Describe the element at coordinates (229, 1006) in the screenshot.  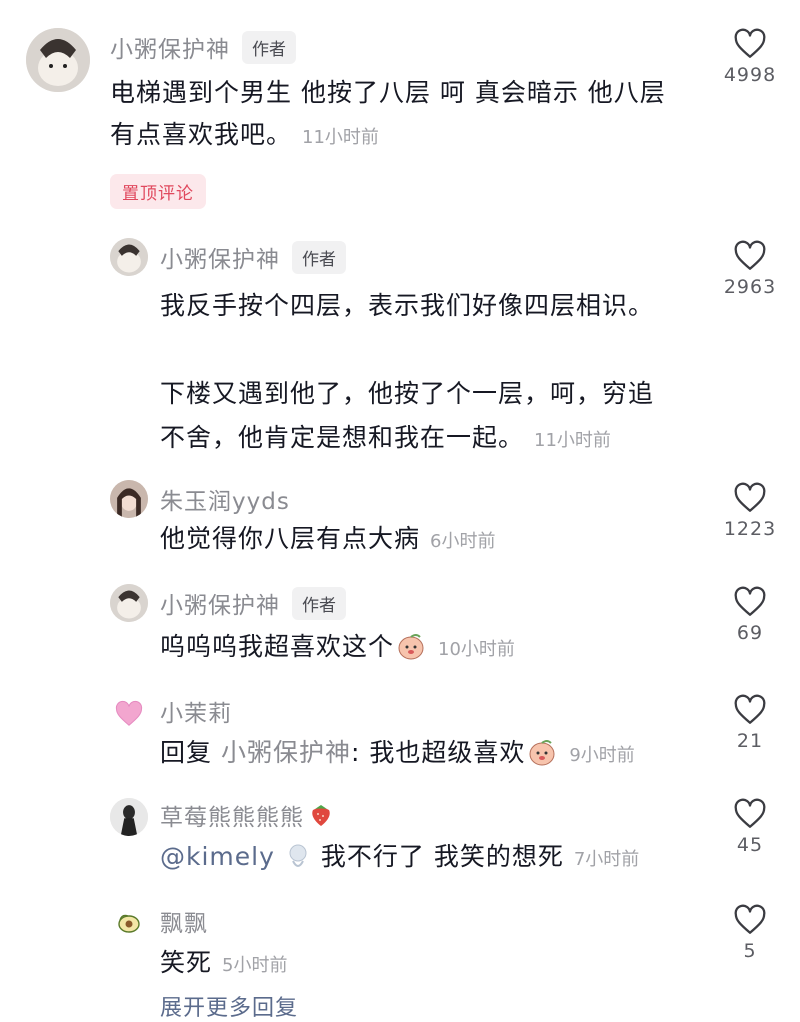
I see `expand-more-replies-button: 展开更多回复` at that location.